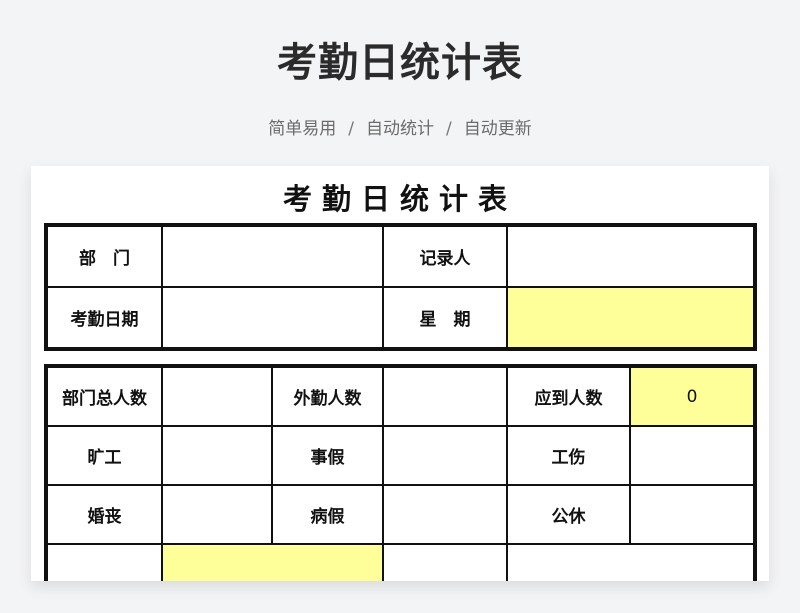  What do you see at coordinates (104, 455) in the screenshot?
I see `label-absent: 旷工` at bounding box center [104, 455].